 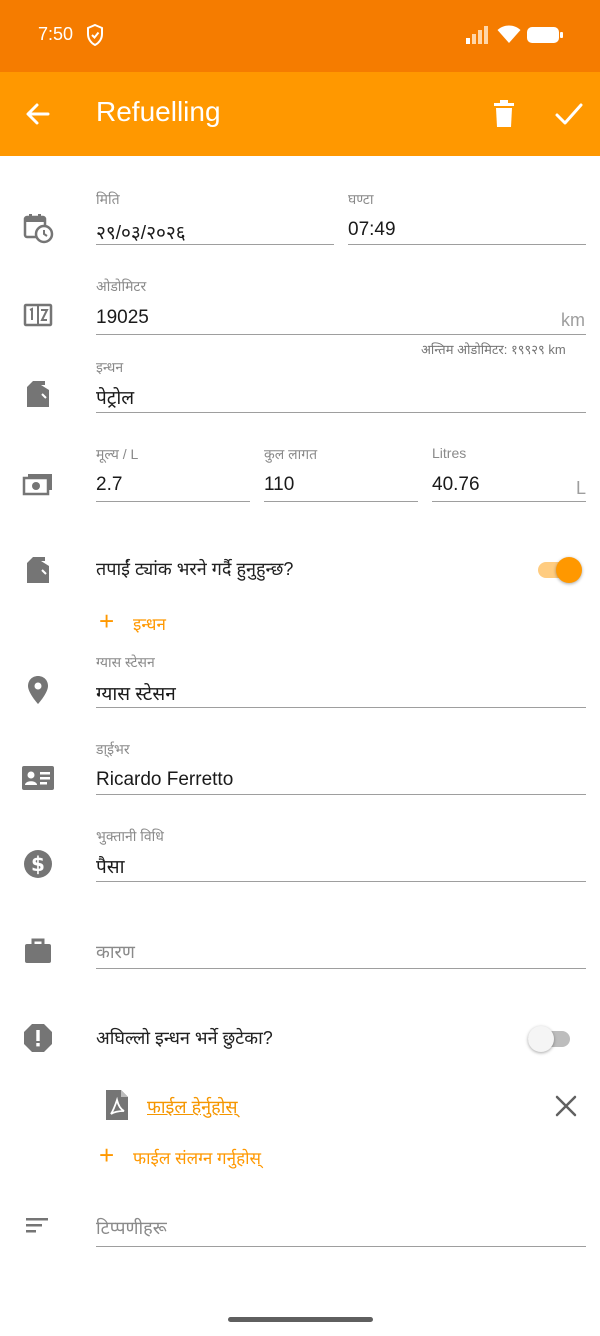 What do you see at coordinates (545, 35) in the screenshot?
I see `battery-icon` at bounding box center [545, 35].